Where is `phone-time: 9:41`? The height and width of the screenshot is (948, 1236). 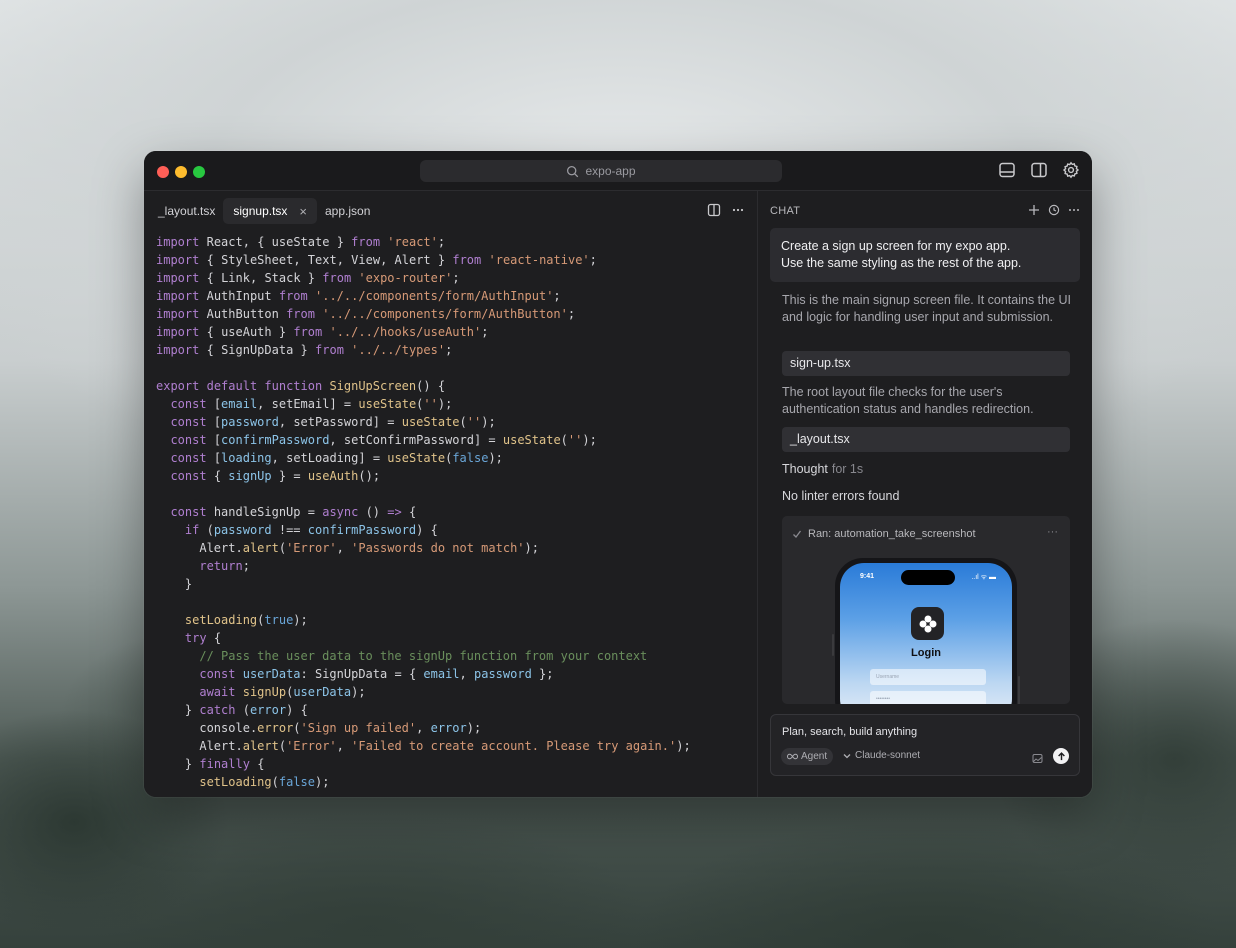
phone-time: 9:41 is located at coordinates (867, 576).